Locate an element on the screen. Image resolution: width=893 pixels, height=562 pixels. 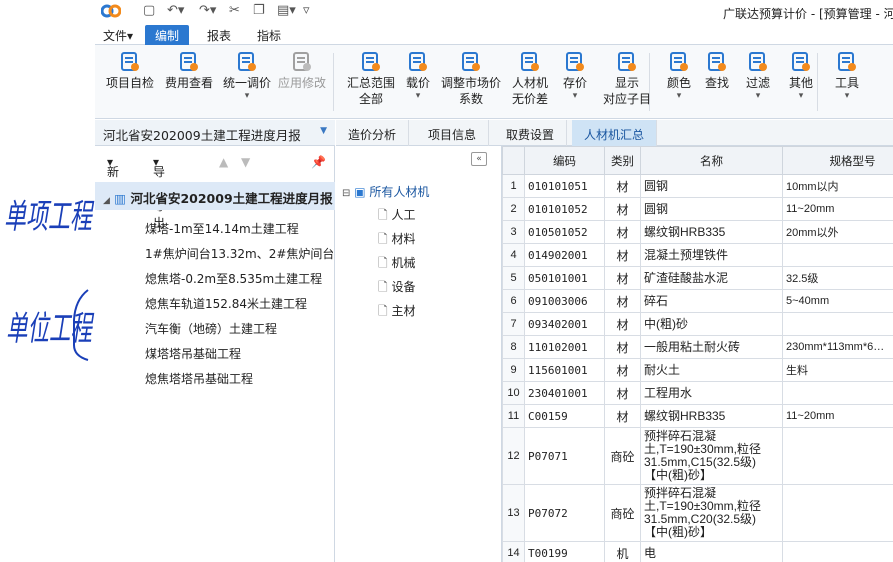
menu-report: 报表 is located at coordinates (219, 35).